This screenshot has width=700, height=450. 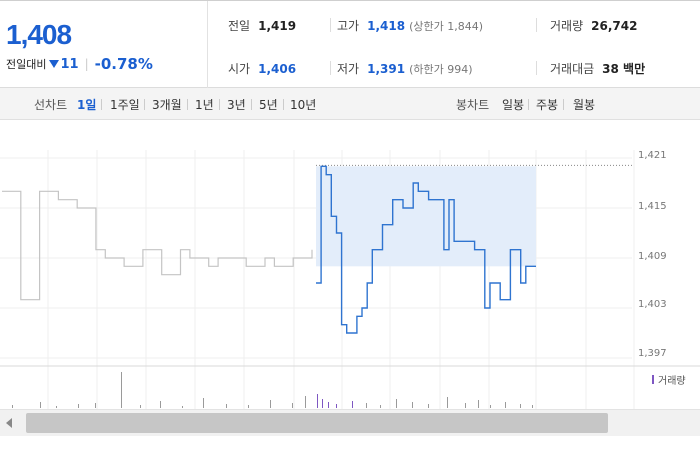 I want to click on down-triangle-icon, so click(x=54, y=64).